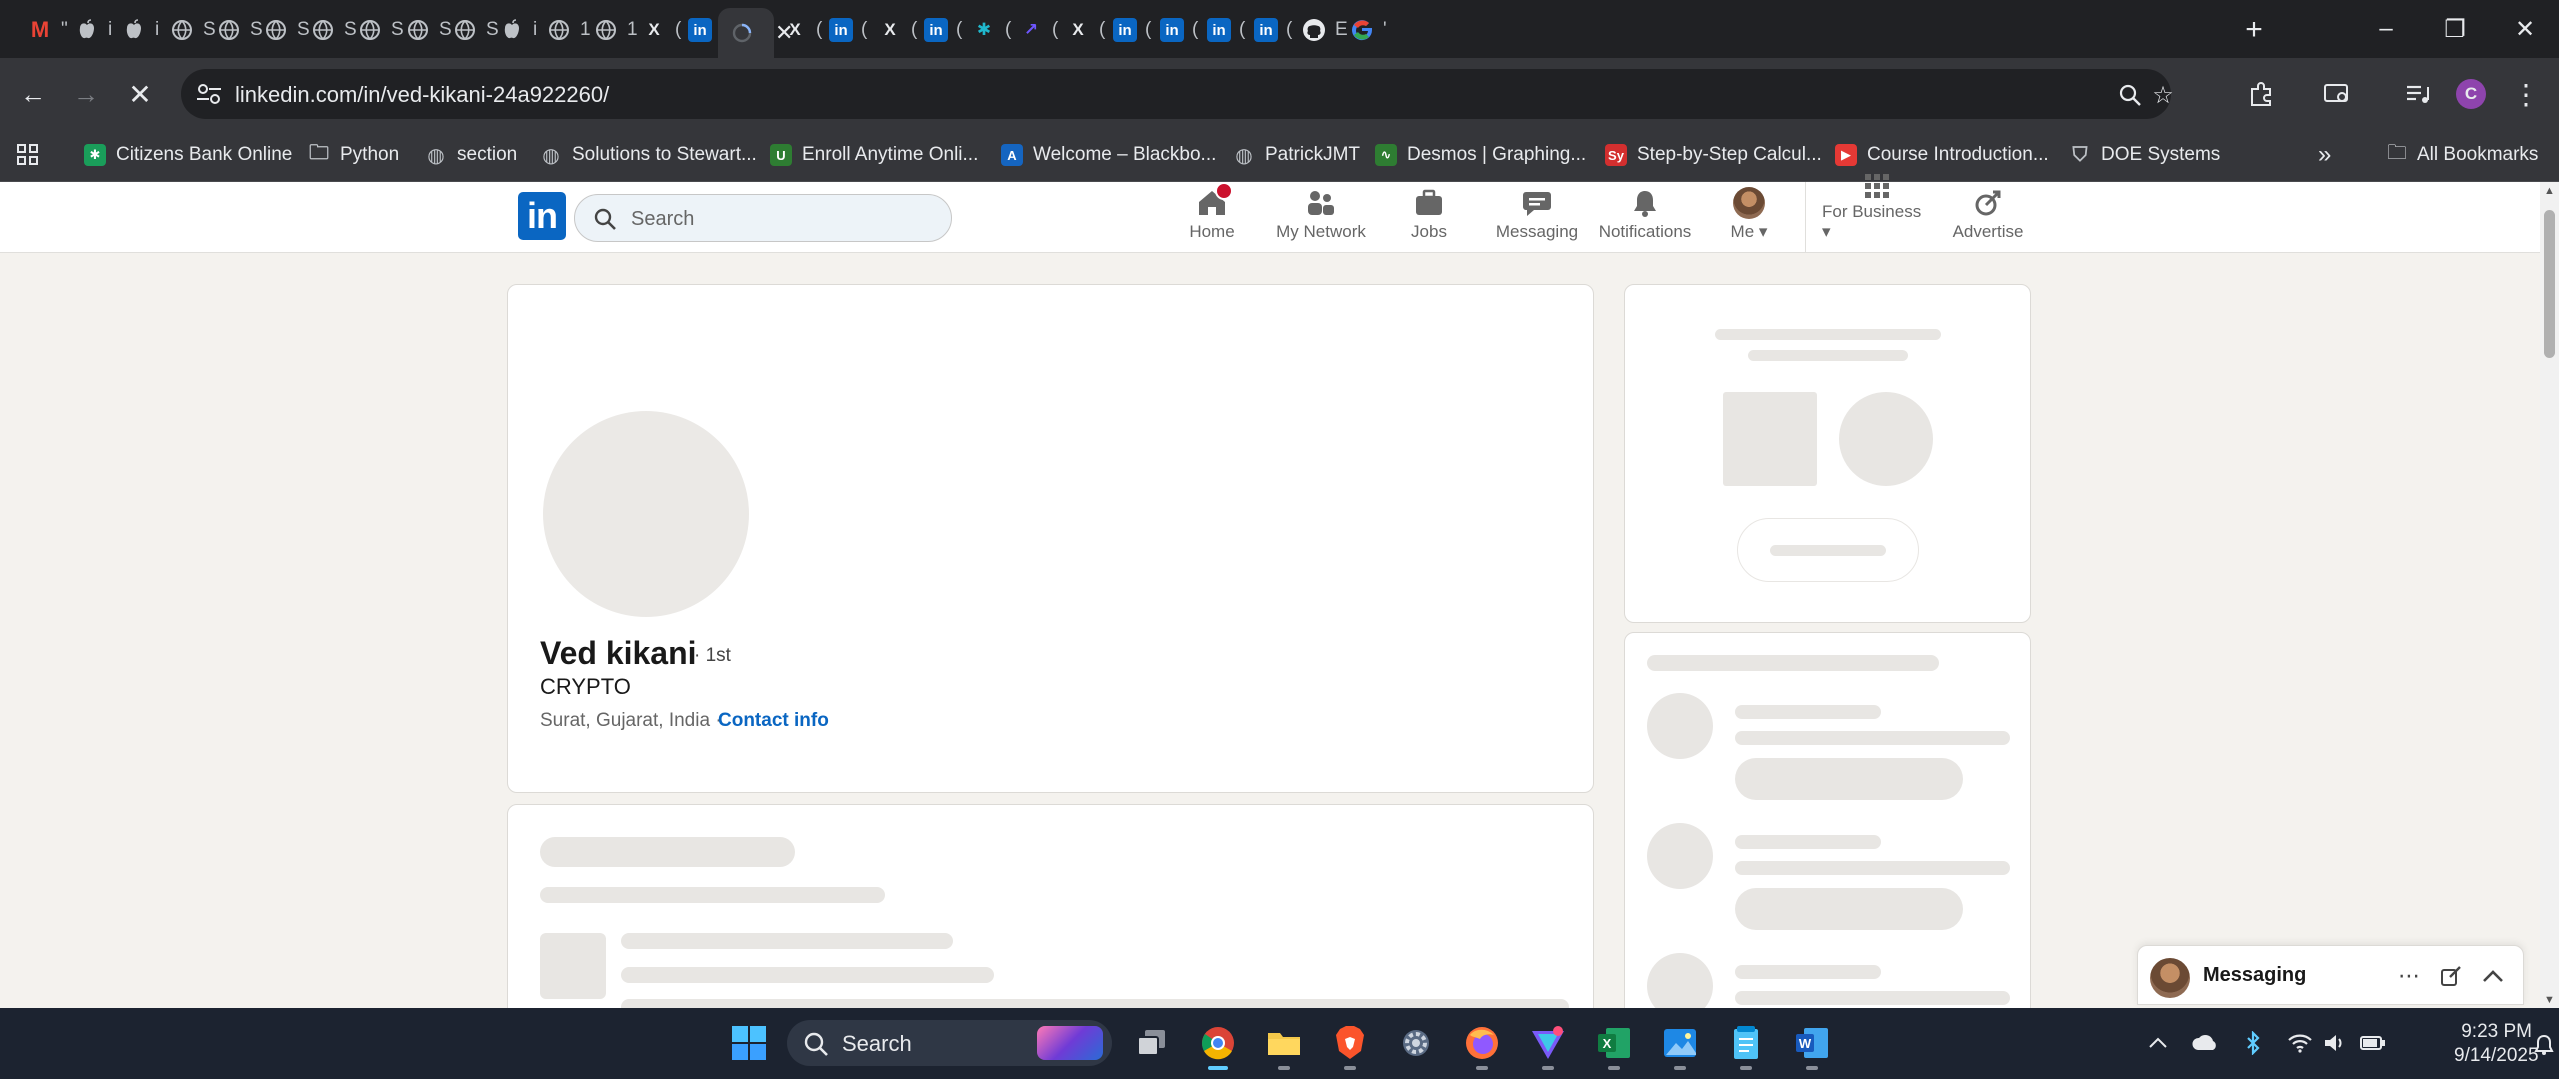 The height and width of the screenshot is (1079, 2559). What do you see at coordinates (1886, 439) in the screenshot?
I see `skeleton-circle` at bounding box center [1886, 439].